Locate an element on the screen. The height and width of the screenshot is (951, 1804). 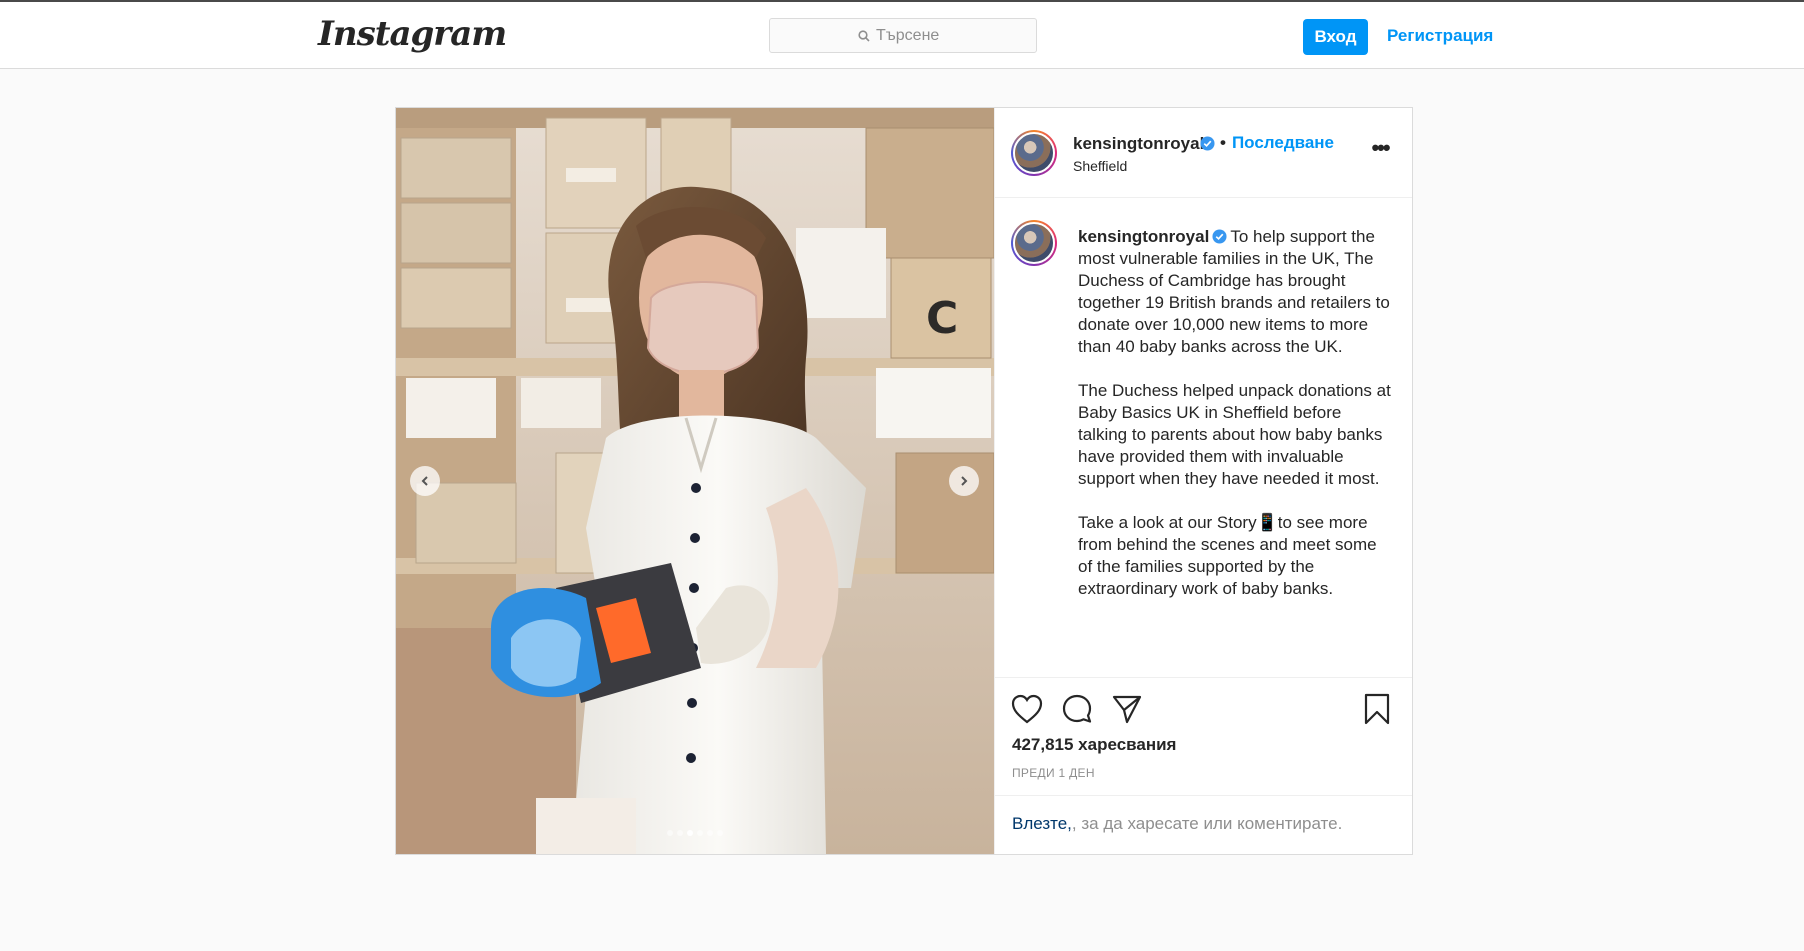
search-input is located at coordinates (912, 35).